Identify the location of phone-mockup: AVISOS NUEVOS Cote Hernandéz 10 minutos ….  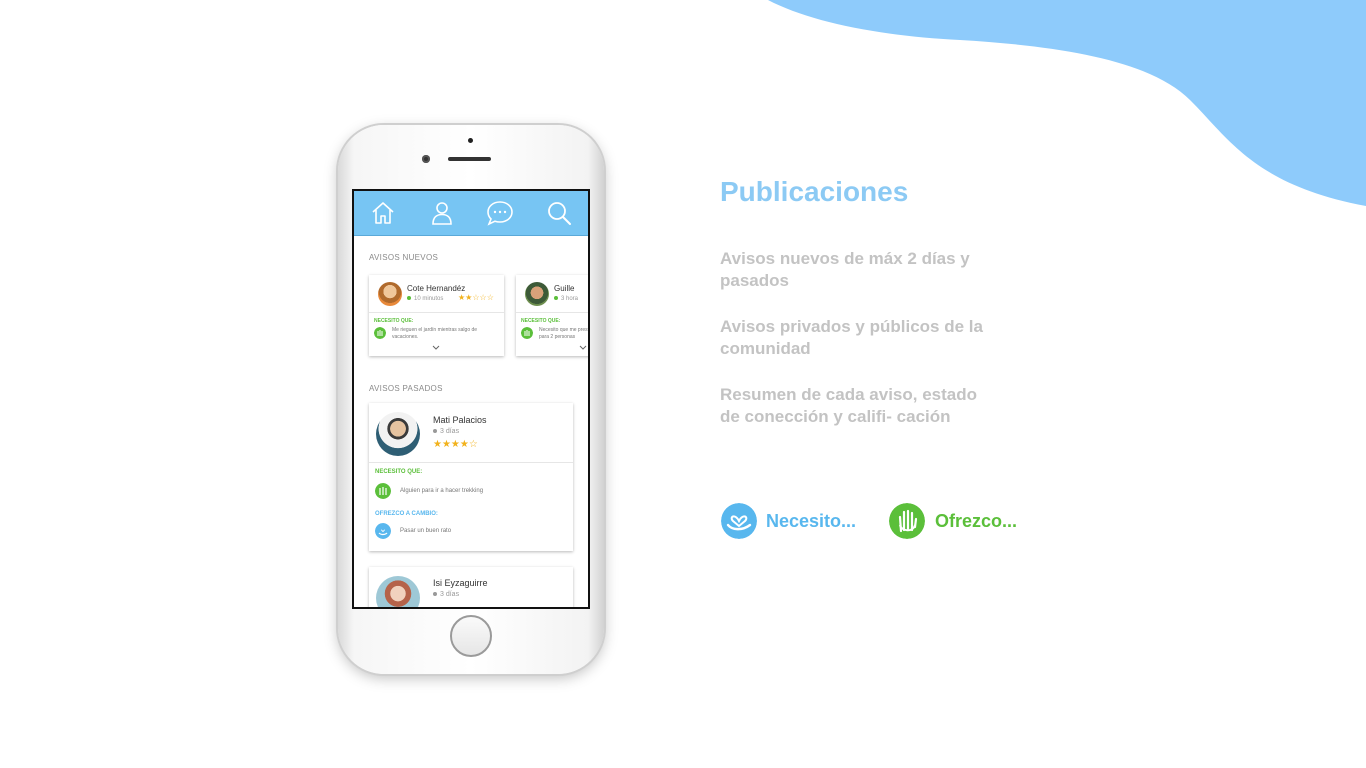
(471, 399).